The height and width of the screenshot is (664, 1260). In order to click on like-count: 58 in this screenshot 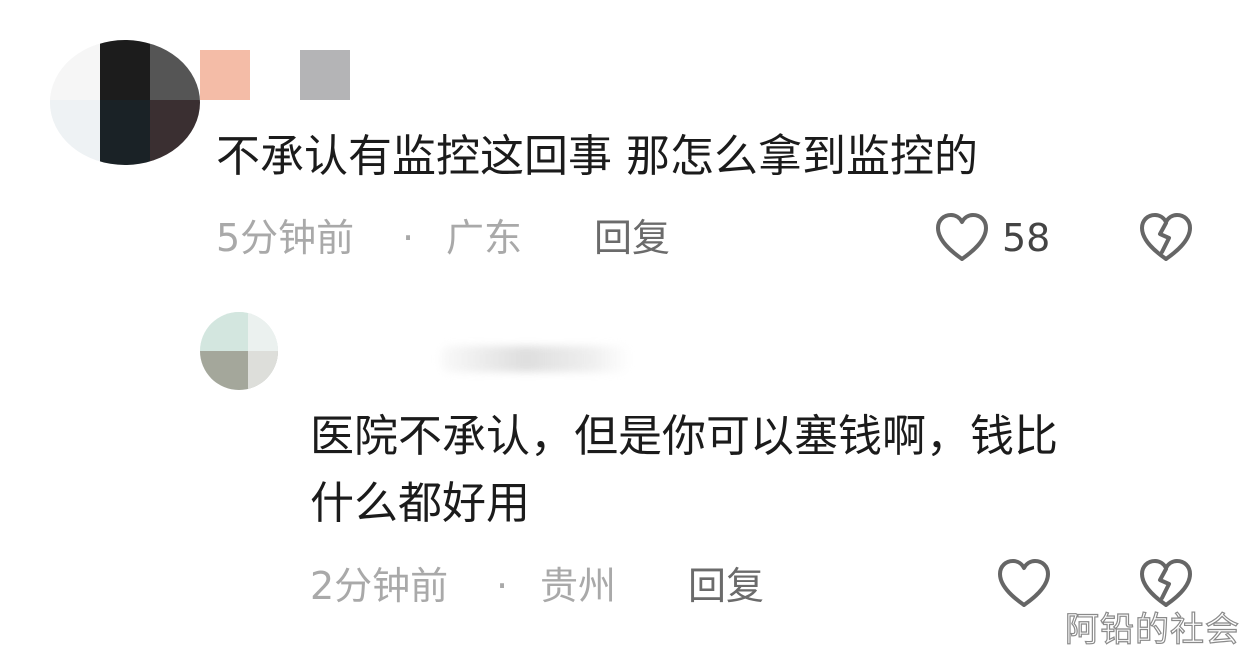, I will do `click(1026, 238)`.